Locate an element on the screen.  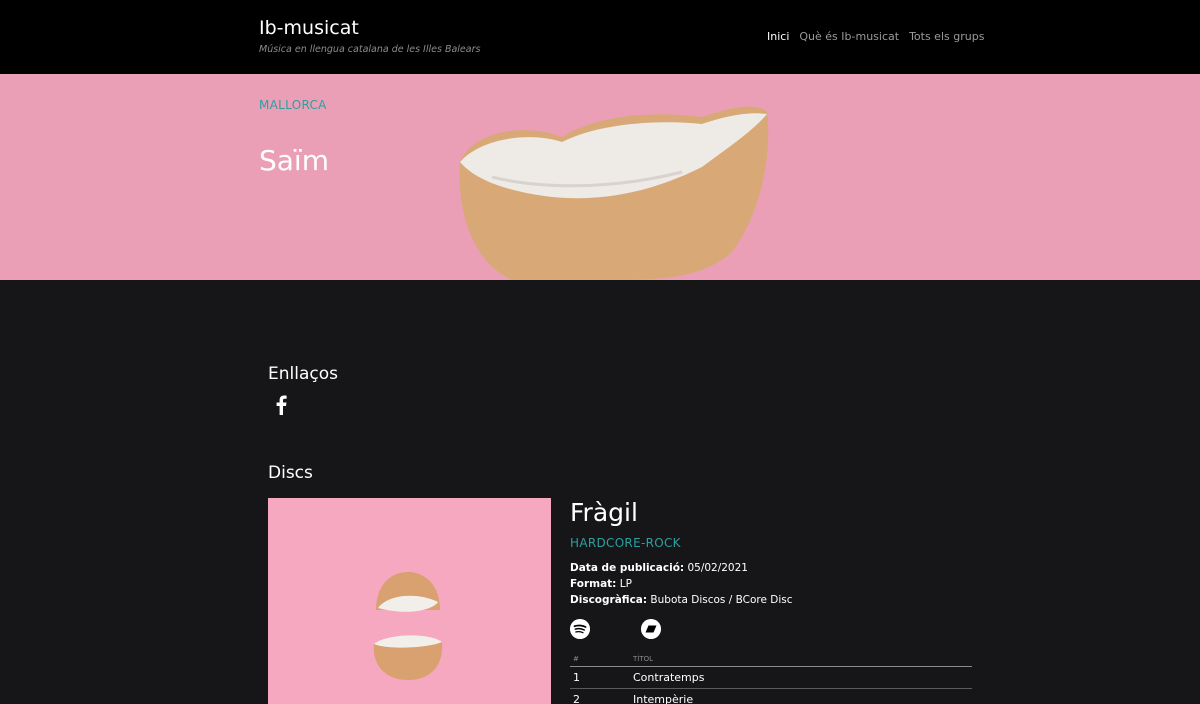
release-date-label: Data de publicació: is located at coordinates (627, 568).